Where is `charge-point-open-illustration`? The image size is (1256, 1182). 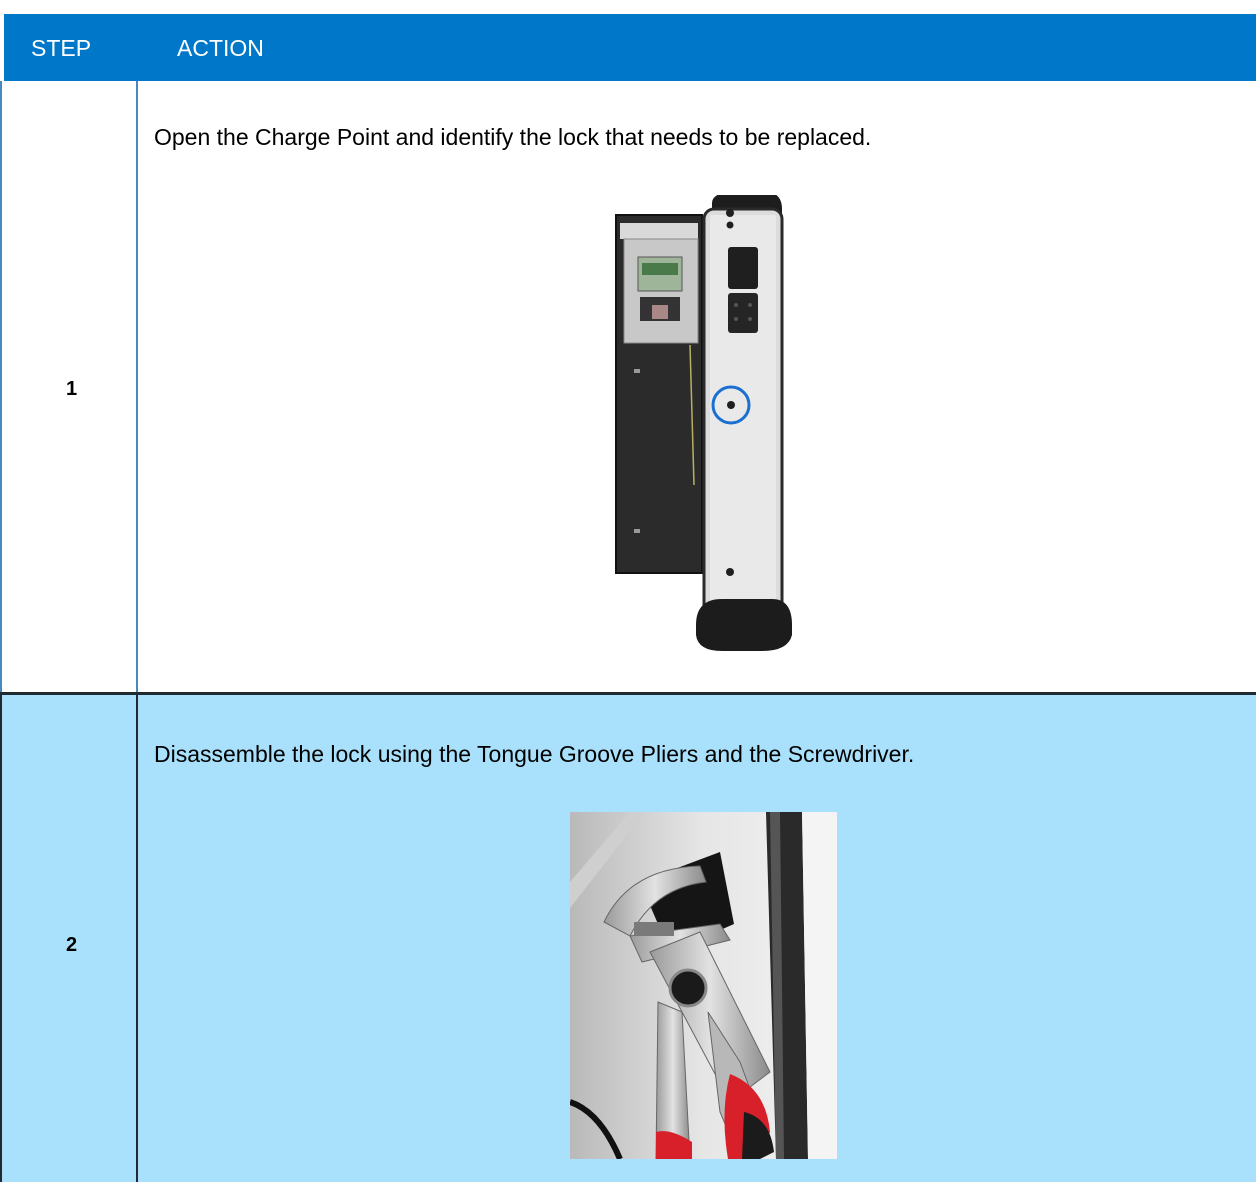 charge-point-open-illustration is located at coordinates (703, 423).